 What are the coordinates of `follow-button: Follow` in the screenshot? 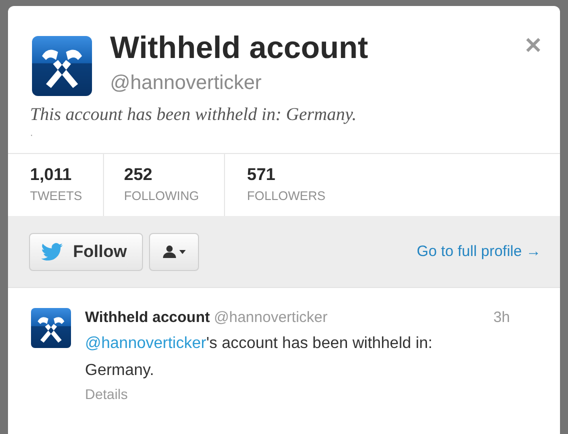 It's located at (86, 251).